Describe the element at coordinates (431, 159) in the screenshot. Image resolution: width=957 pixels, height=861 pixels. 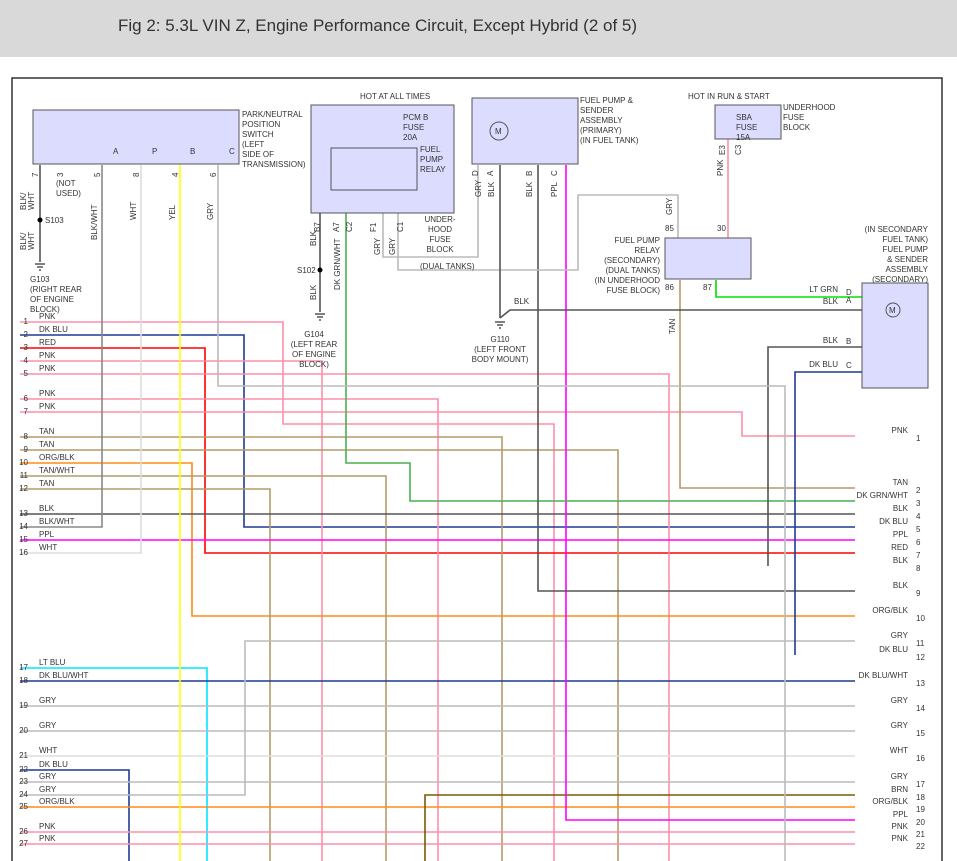
I see `relay-label: PUMP` at that location.